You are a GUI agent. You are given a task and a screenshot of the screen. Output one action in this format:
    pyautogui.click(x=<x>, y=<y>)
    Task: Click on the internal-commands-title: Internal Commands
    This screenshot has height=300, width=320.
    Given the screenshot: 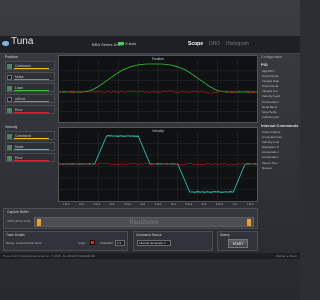 What is the action you would take?
    pyautogui.click(x=280, y=125)
    